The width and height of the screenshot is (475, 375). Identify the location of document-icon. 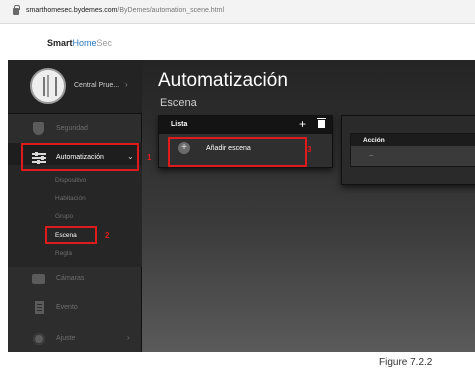
(39, 307).